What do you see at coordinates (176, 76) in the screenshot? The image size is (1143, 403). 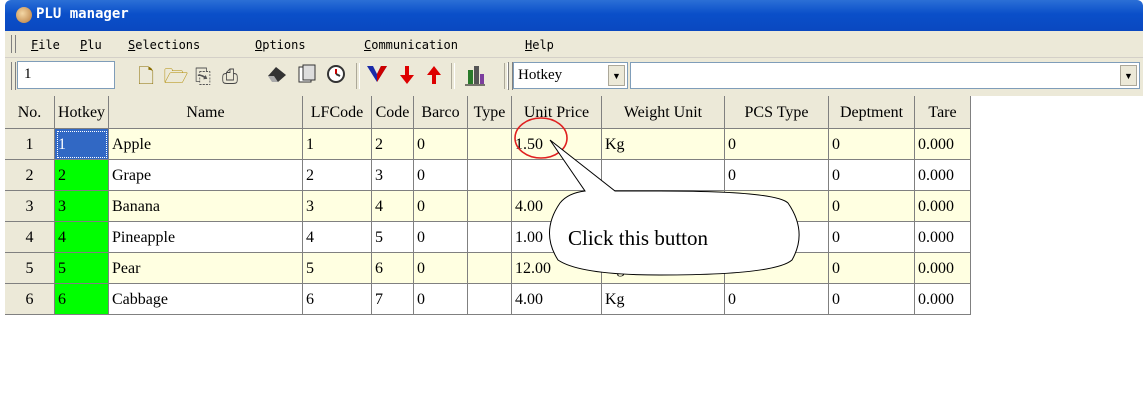 I see `open-folder-icon: 🗁` at bounding box center [176, 76].